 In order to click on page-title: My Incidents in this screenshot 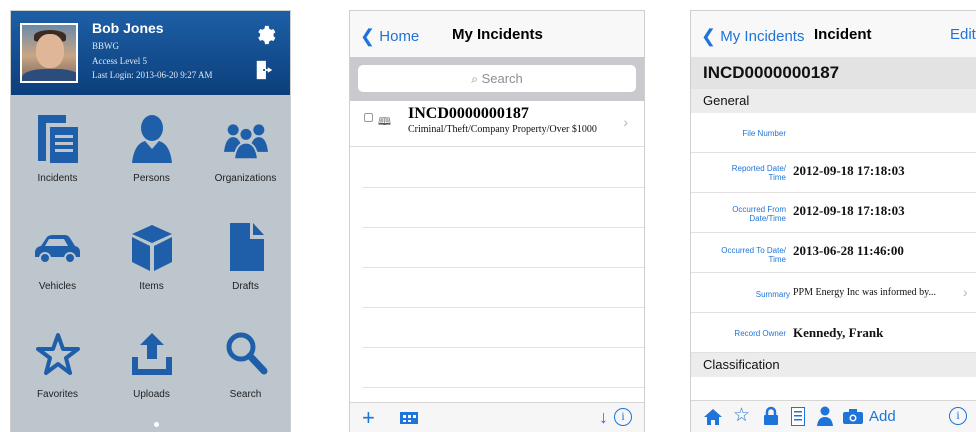, I will do `click(497, 34)`.